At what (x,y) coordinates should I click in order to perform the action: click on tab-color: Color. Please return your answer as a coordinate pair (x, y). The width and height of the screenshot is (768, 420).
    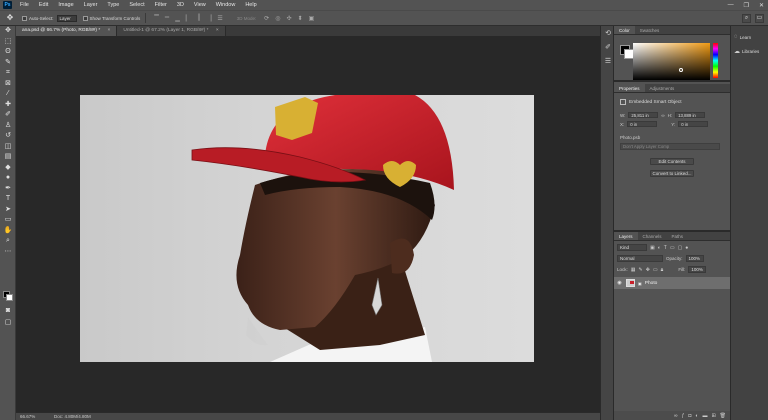
    Looking at the image, I should click on (624, 30).